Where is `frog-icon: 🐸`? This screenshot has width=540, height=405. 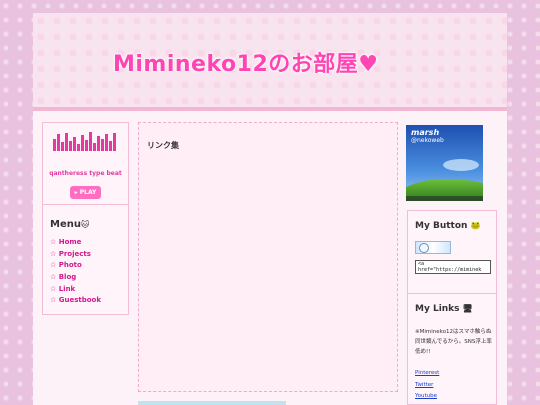 frog-icon: 🐸 is located at coordinates (475, 225).